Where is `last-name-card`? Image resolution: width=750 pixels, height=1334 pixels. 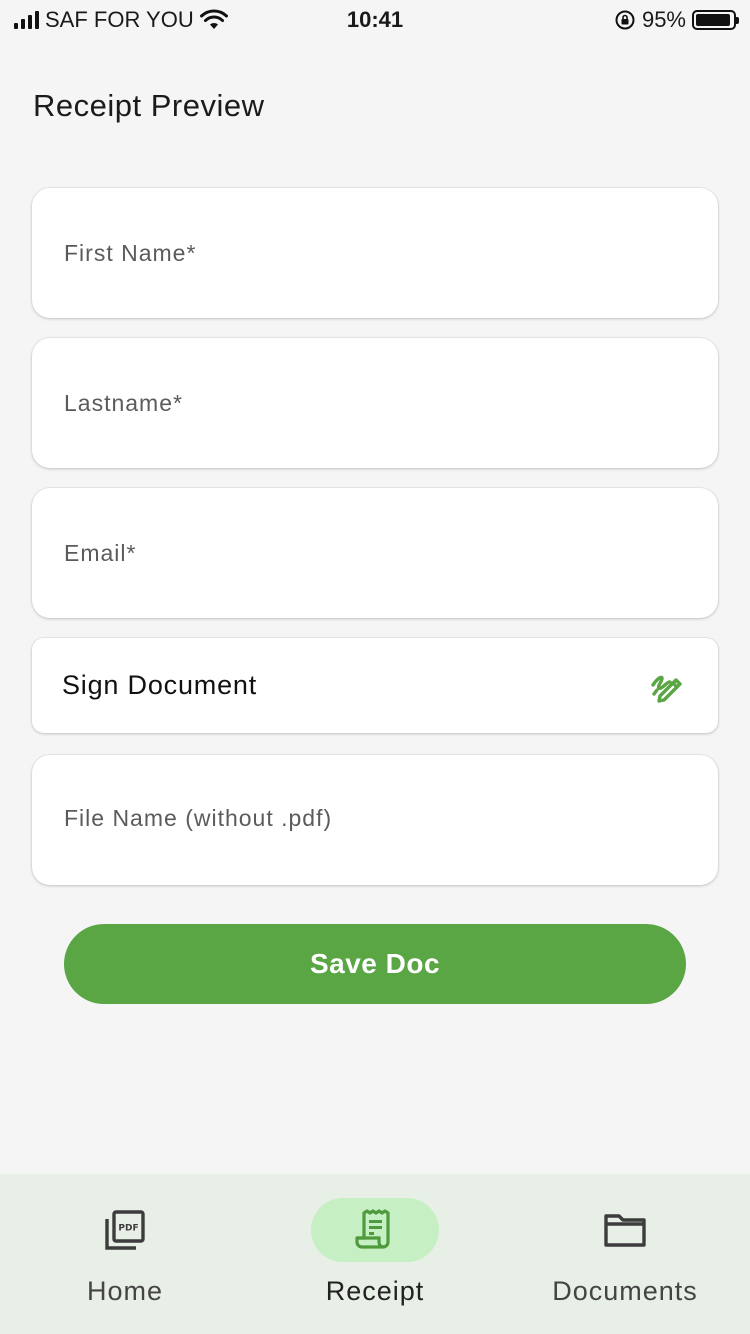
last-name-card is located at coordinates (375, 403).